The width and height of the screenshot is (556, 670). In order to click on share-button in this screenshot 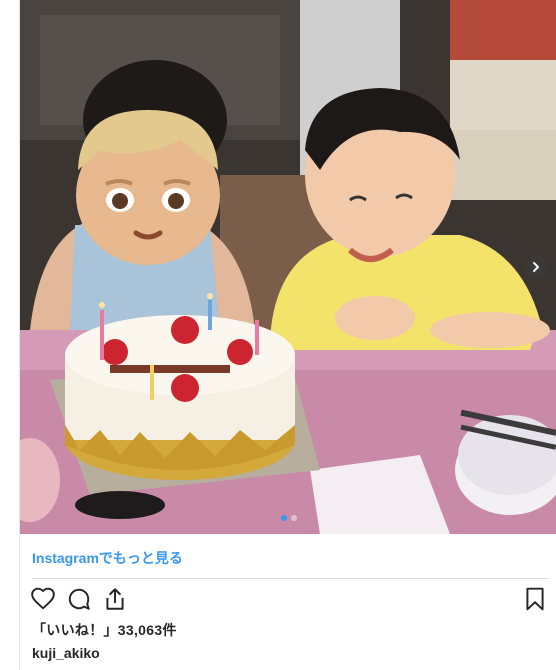, I will do `click(116, 600)`.